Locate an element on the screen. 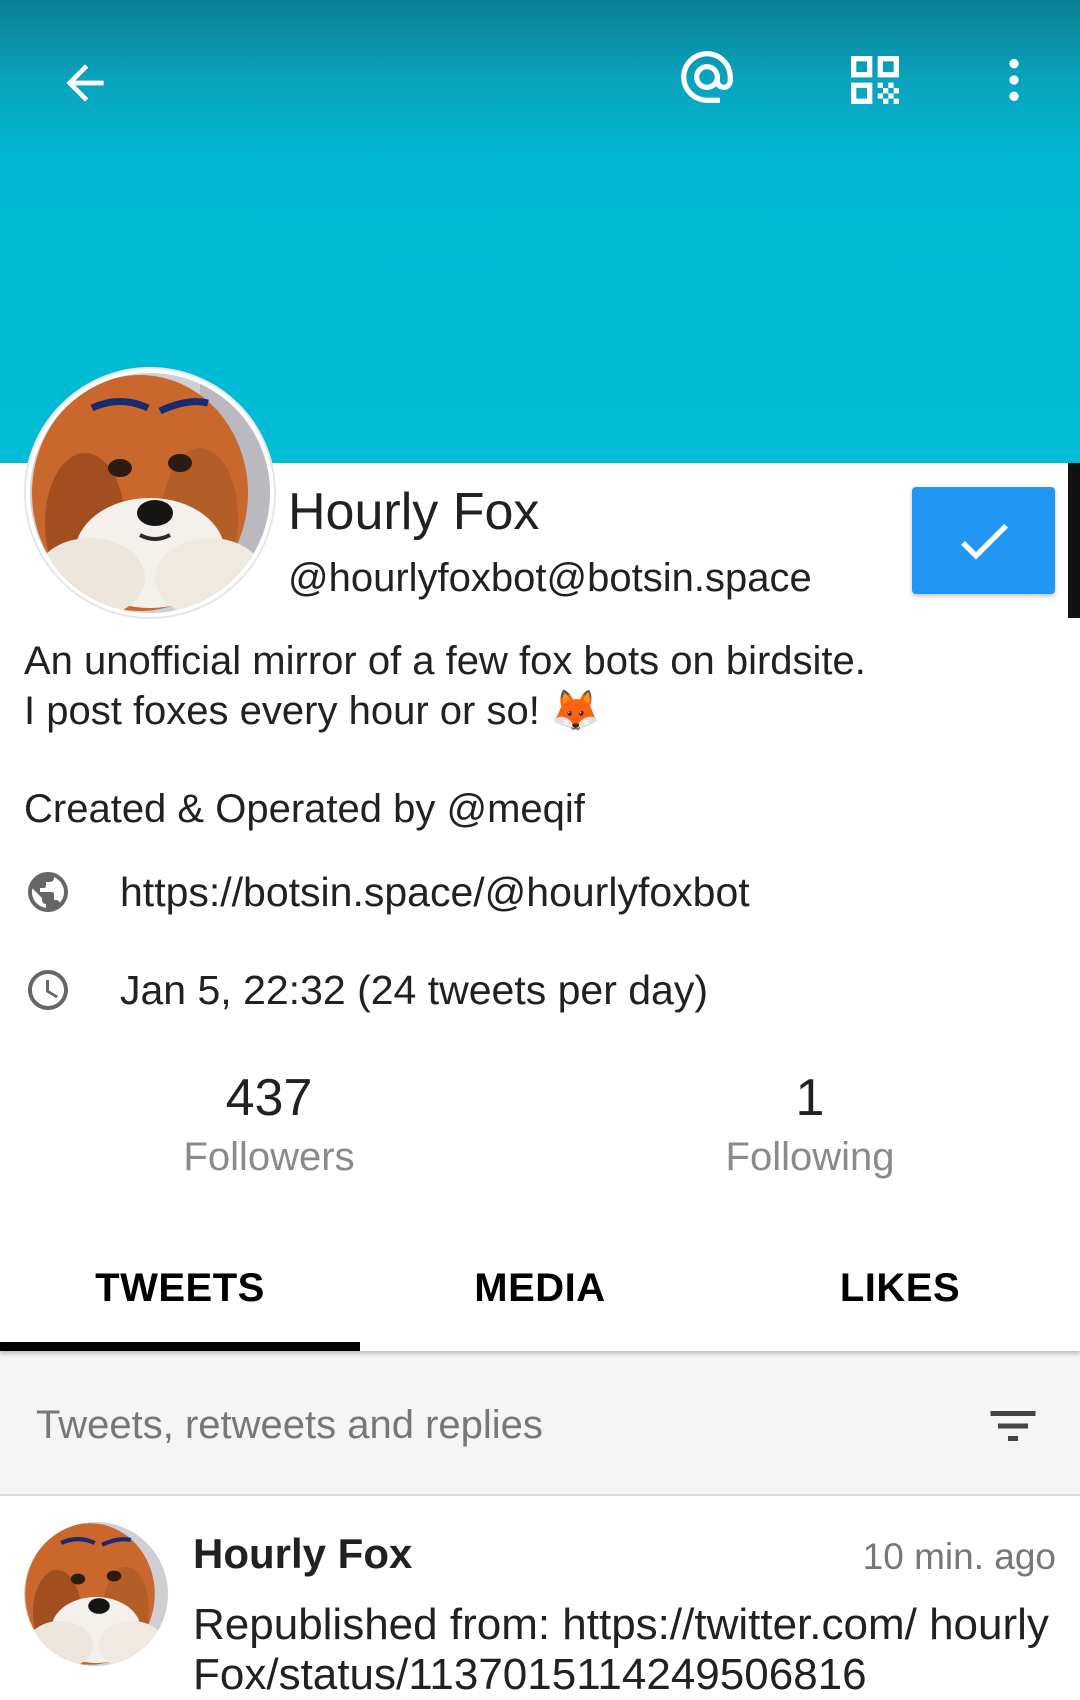 This screenshot has height=1700, width=1080. profile-avatar is located at coordinates (150, 493).